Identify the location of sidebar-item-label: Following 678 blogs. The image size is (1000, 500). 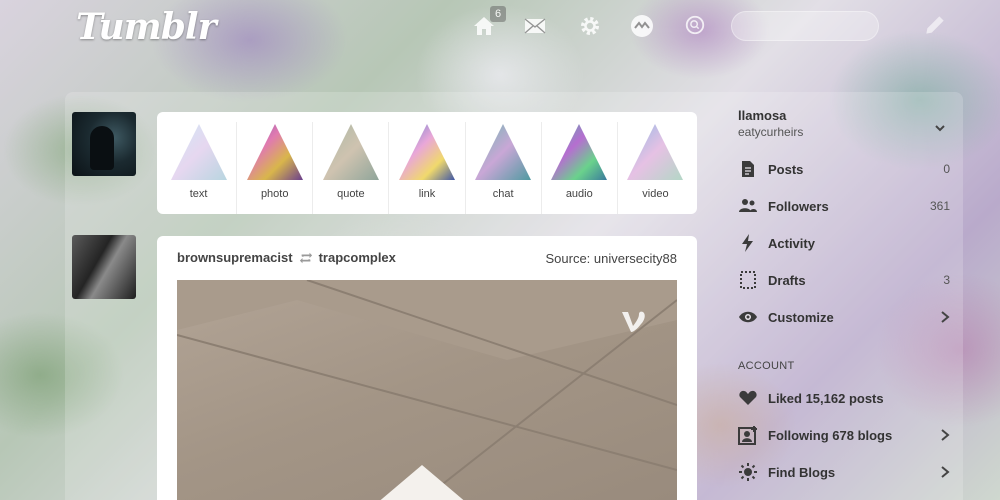
(830, 435).